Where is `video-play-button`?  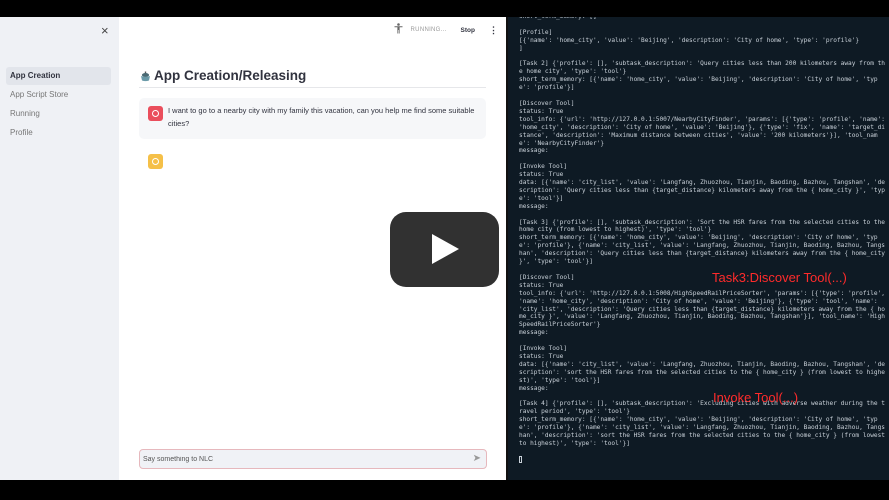 video-play-button is located at coordinates (444, 249).